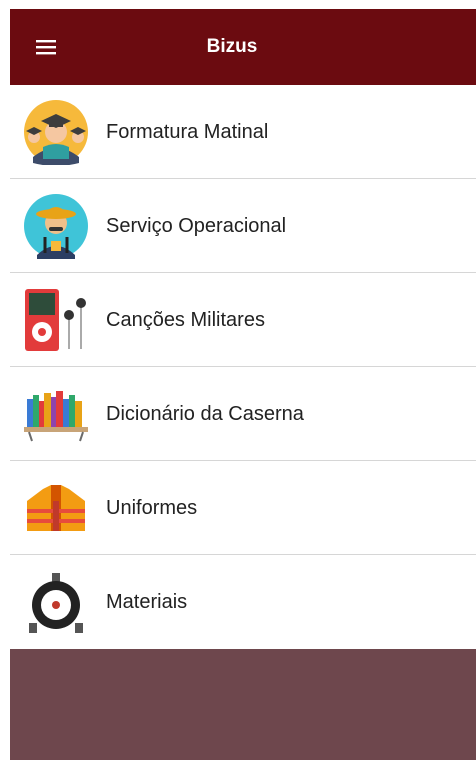  I want to click on app-bar: Bizus, so click(243, 47).